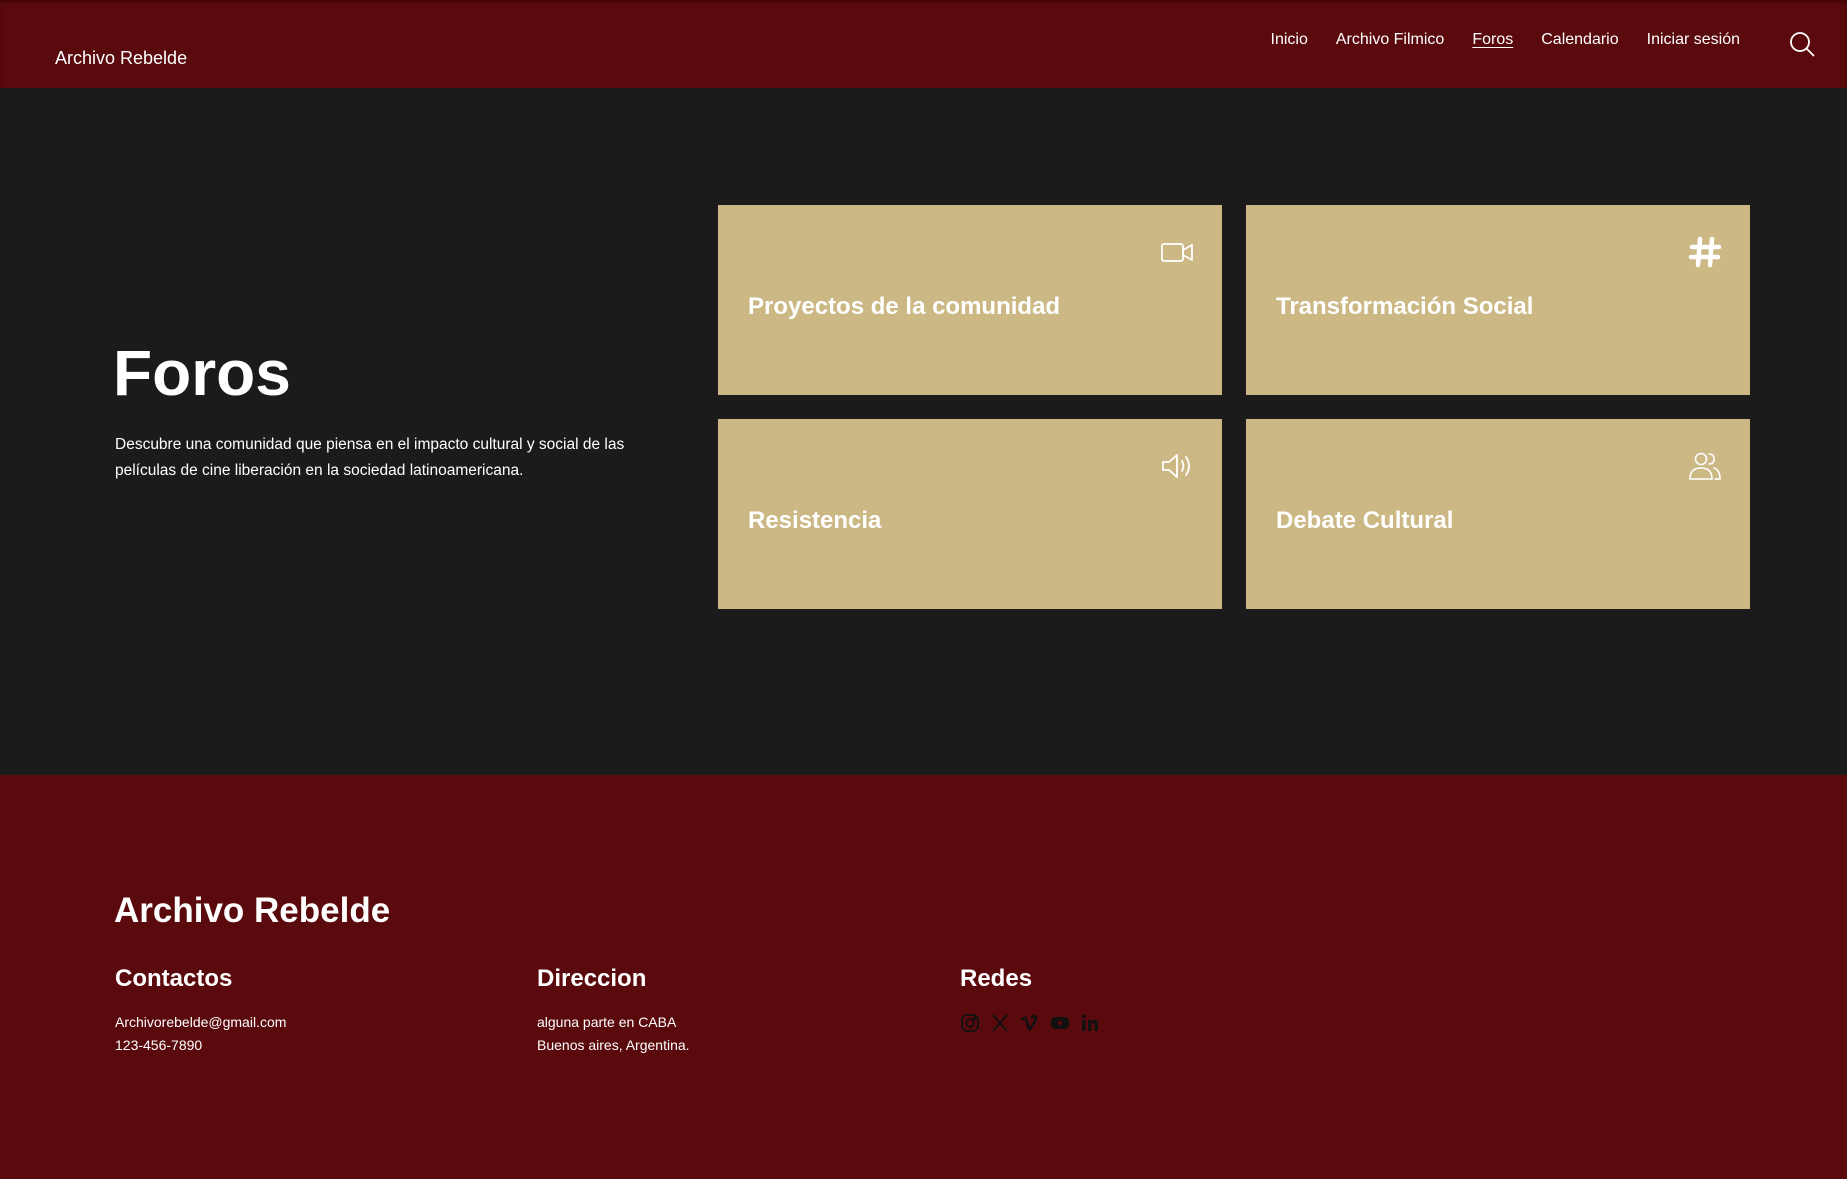 This screenshot has height=1179, width=1847. Describe the element at coordinates (996, 978) in the screenshot. I see `footer-heading: Redes` at that location.